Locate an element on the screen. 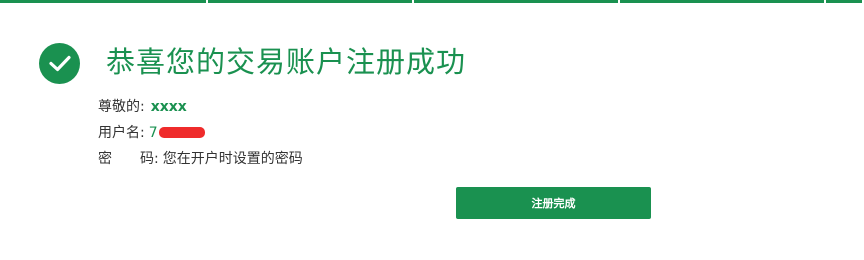 The height and width of the screenshot is (260, 864). password-label-part2: 码: is located at coordinates (149, 159).